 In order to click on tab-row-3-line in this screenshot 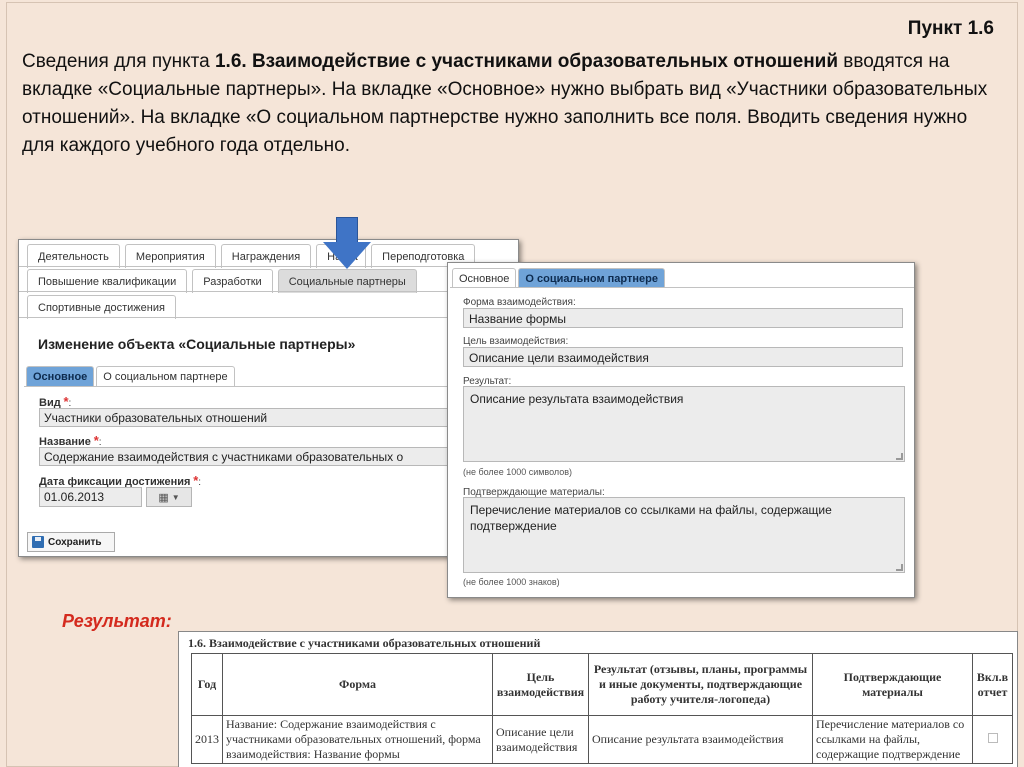, I will do `click(268, 317)`.